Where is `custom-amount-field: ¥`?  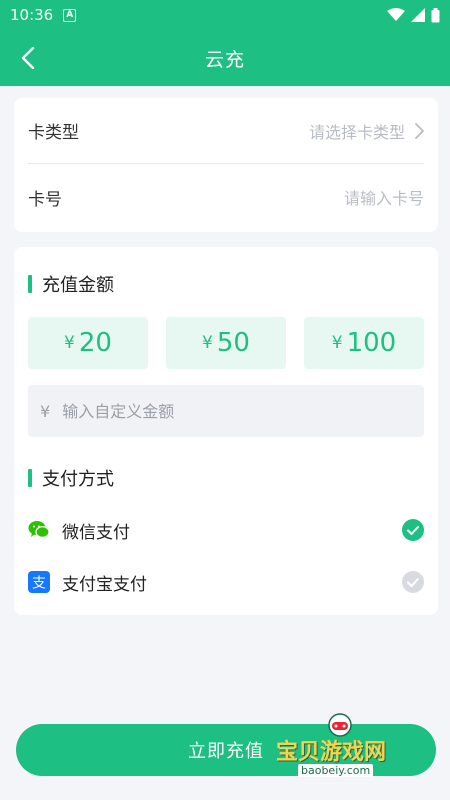 custom-amount-field: ¥ is located at coordinates (226, 411).